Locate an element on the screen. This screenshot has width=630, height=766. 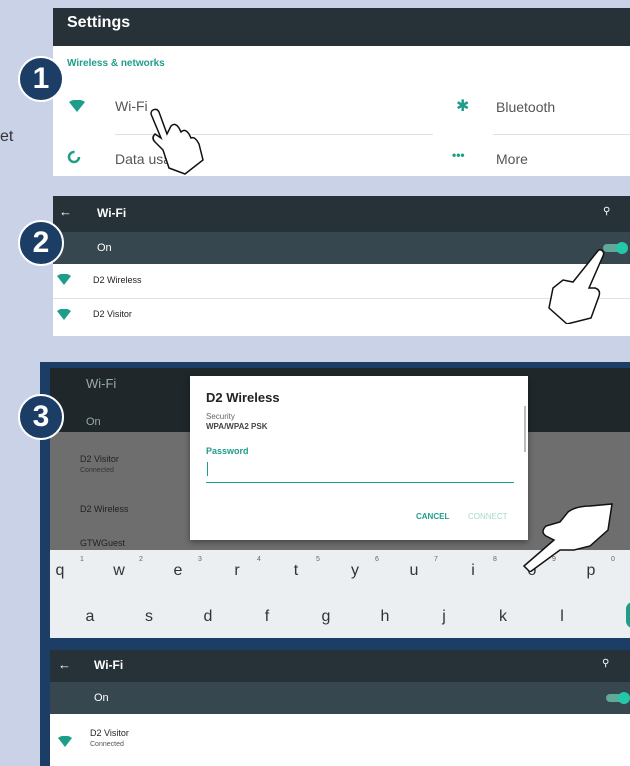
security-value: WPA/WPA2 PSK is located at coordinates (237, 426).